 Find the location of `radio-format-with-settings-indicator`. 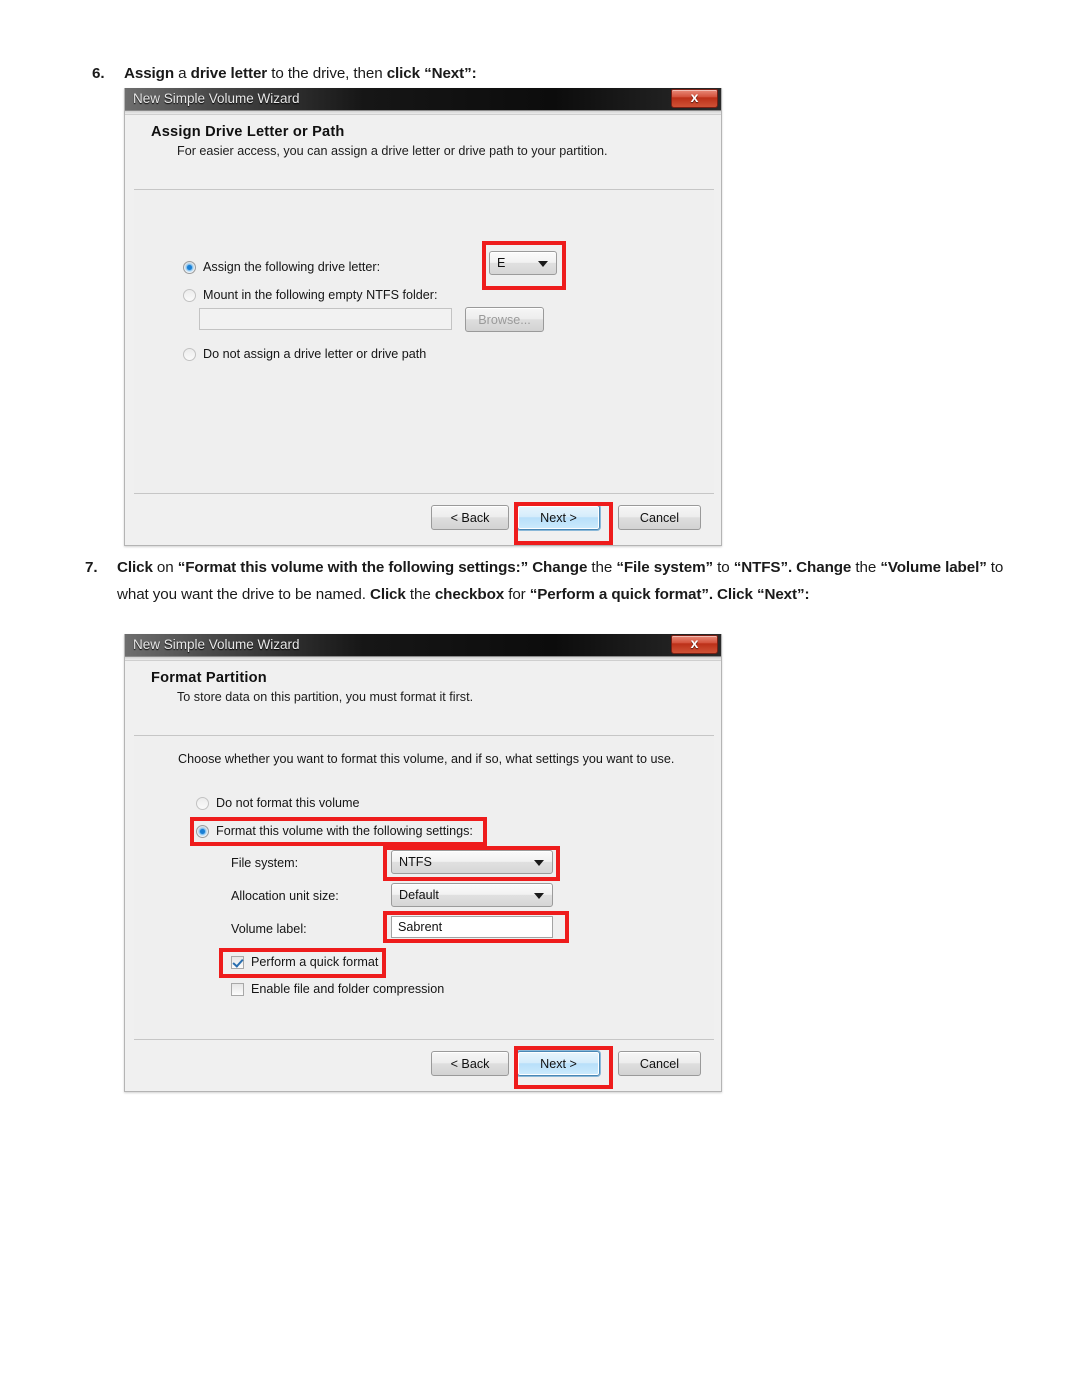

radio-format-with-settings-indicator is located at coordinates (202, 831).